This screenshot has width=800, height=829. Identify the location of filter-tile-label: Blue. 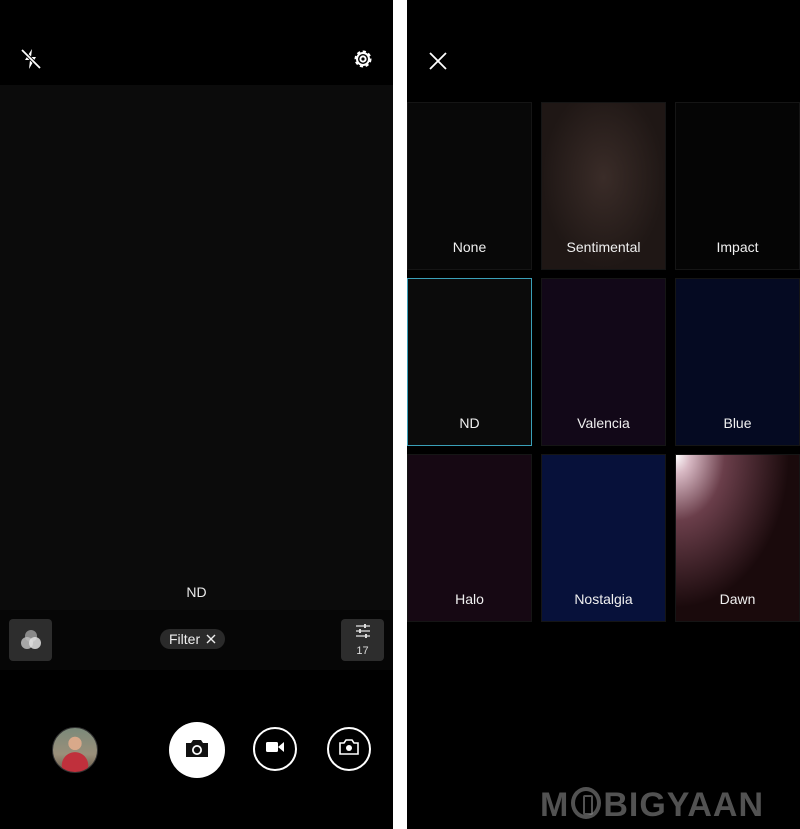
(737, 423).